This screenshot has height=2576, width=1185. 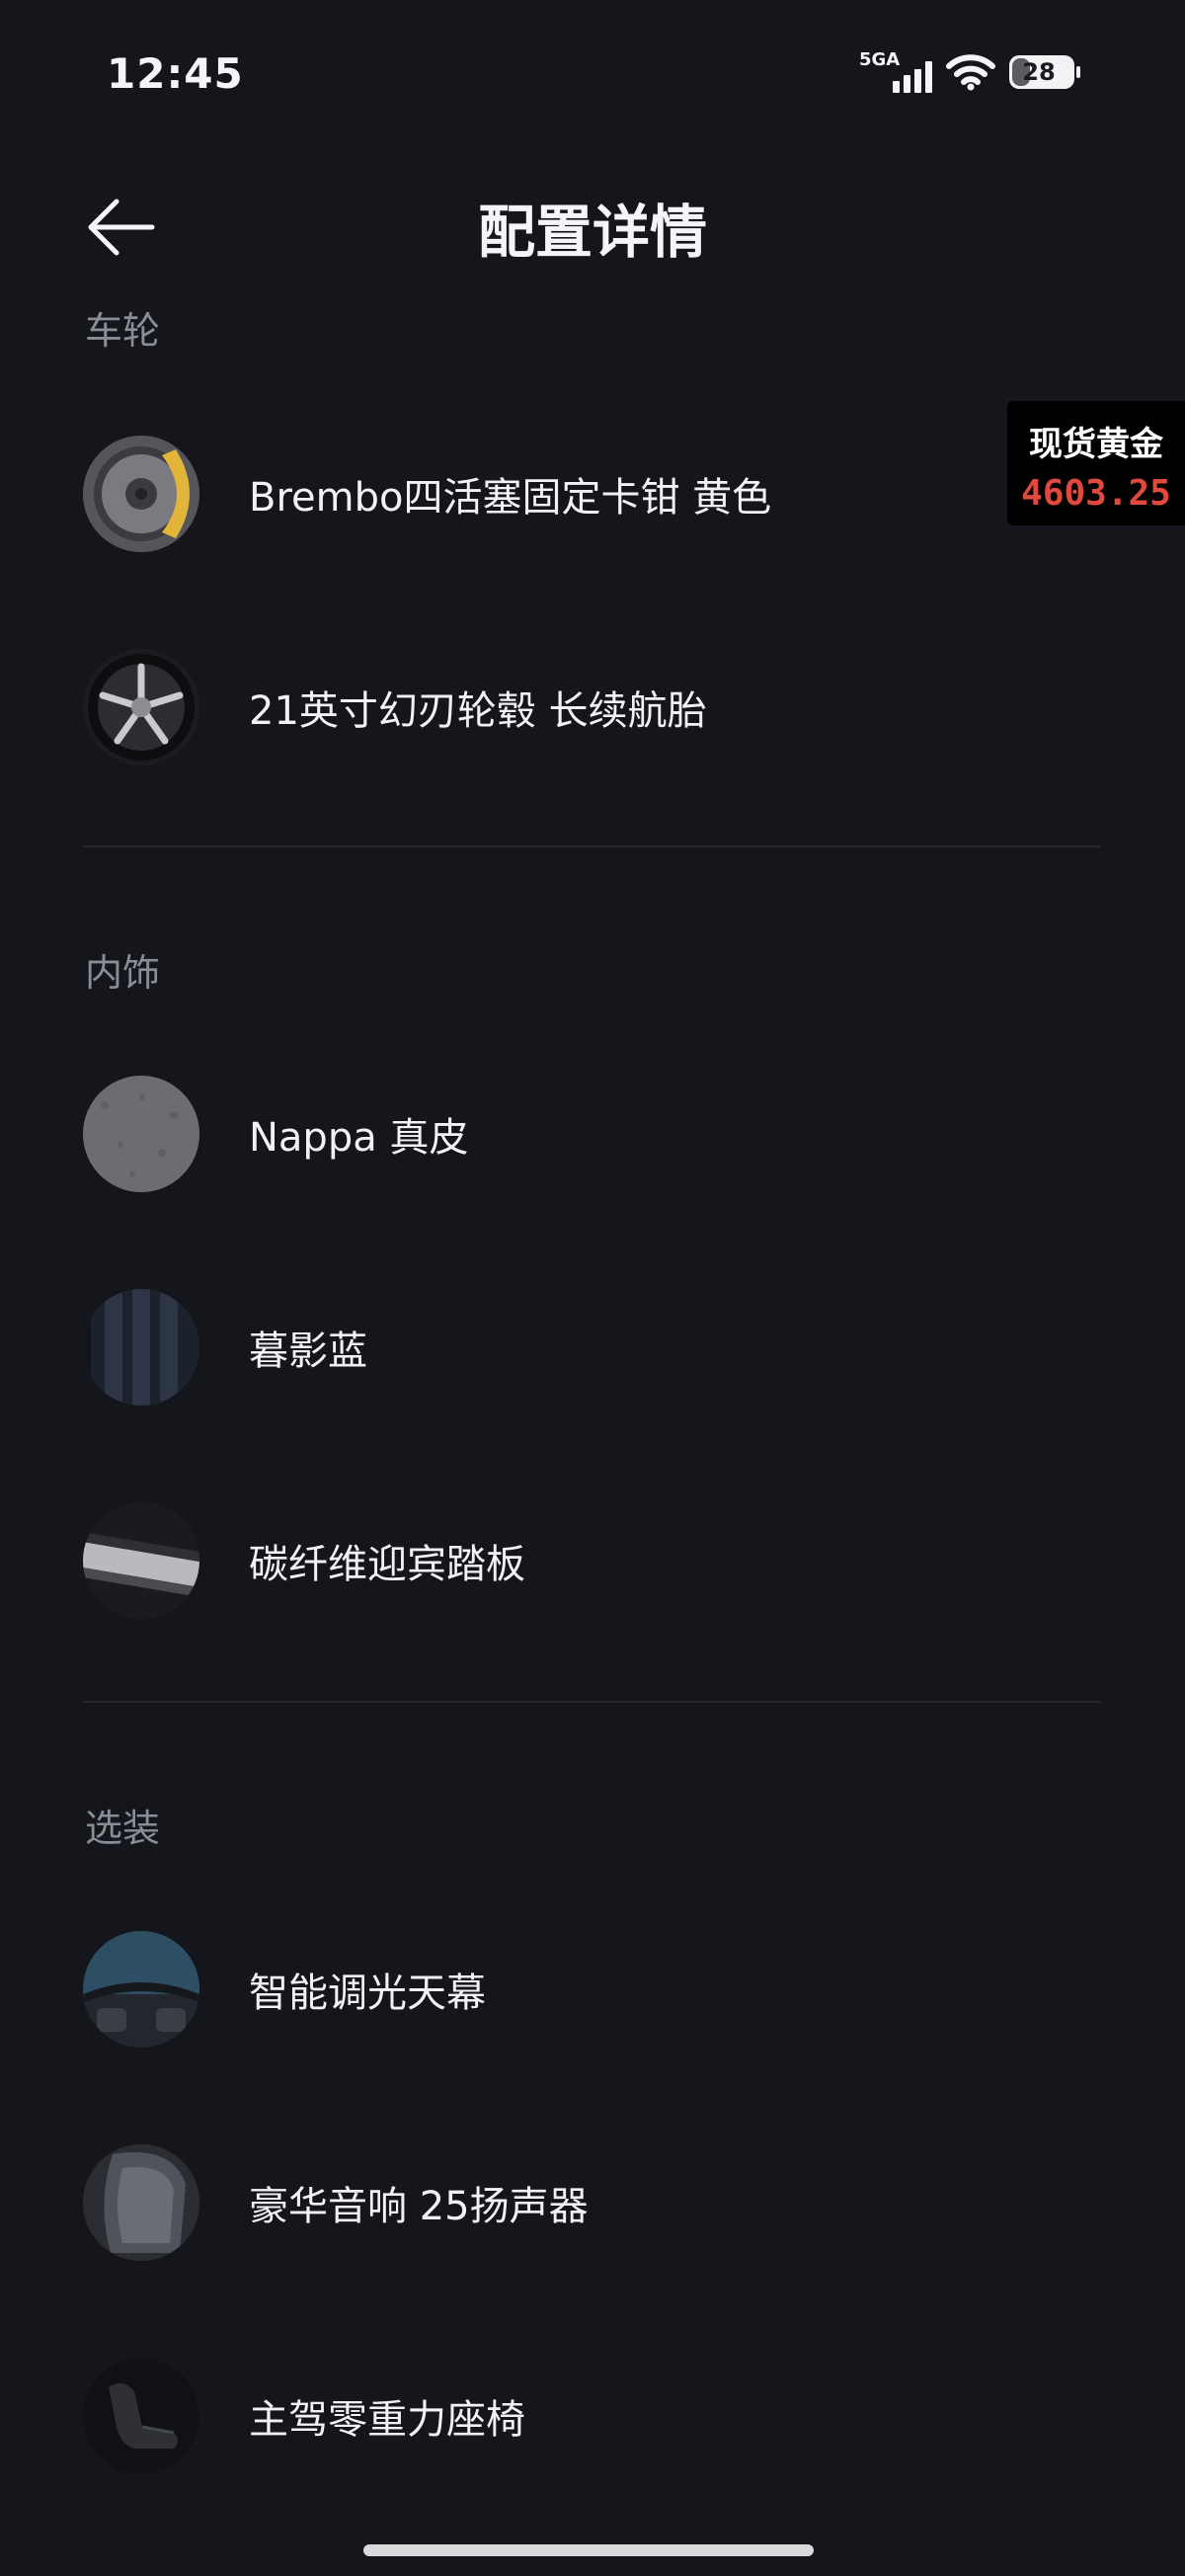 I want to click on status-time: 12:45, so click(x=176, y=73).